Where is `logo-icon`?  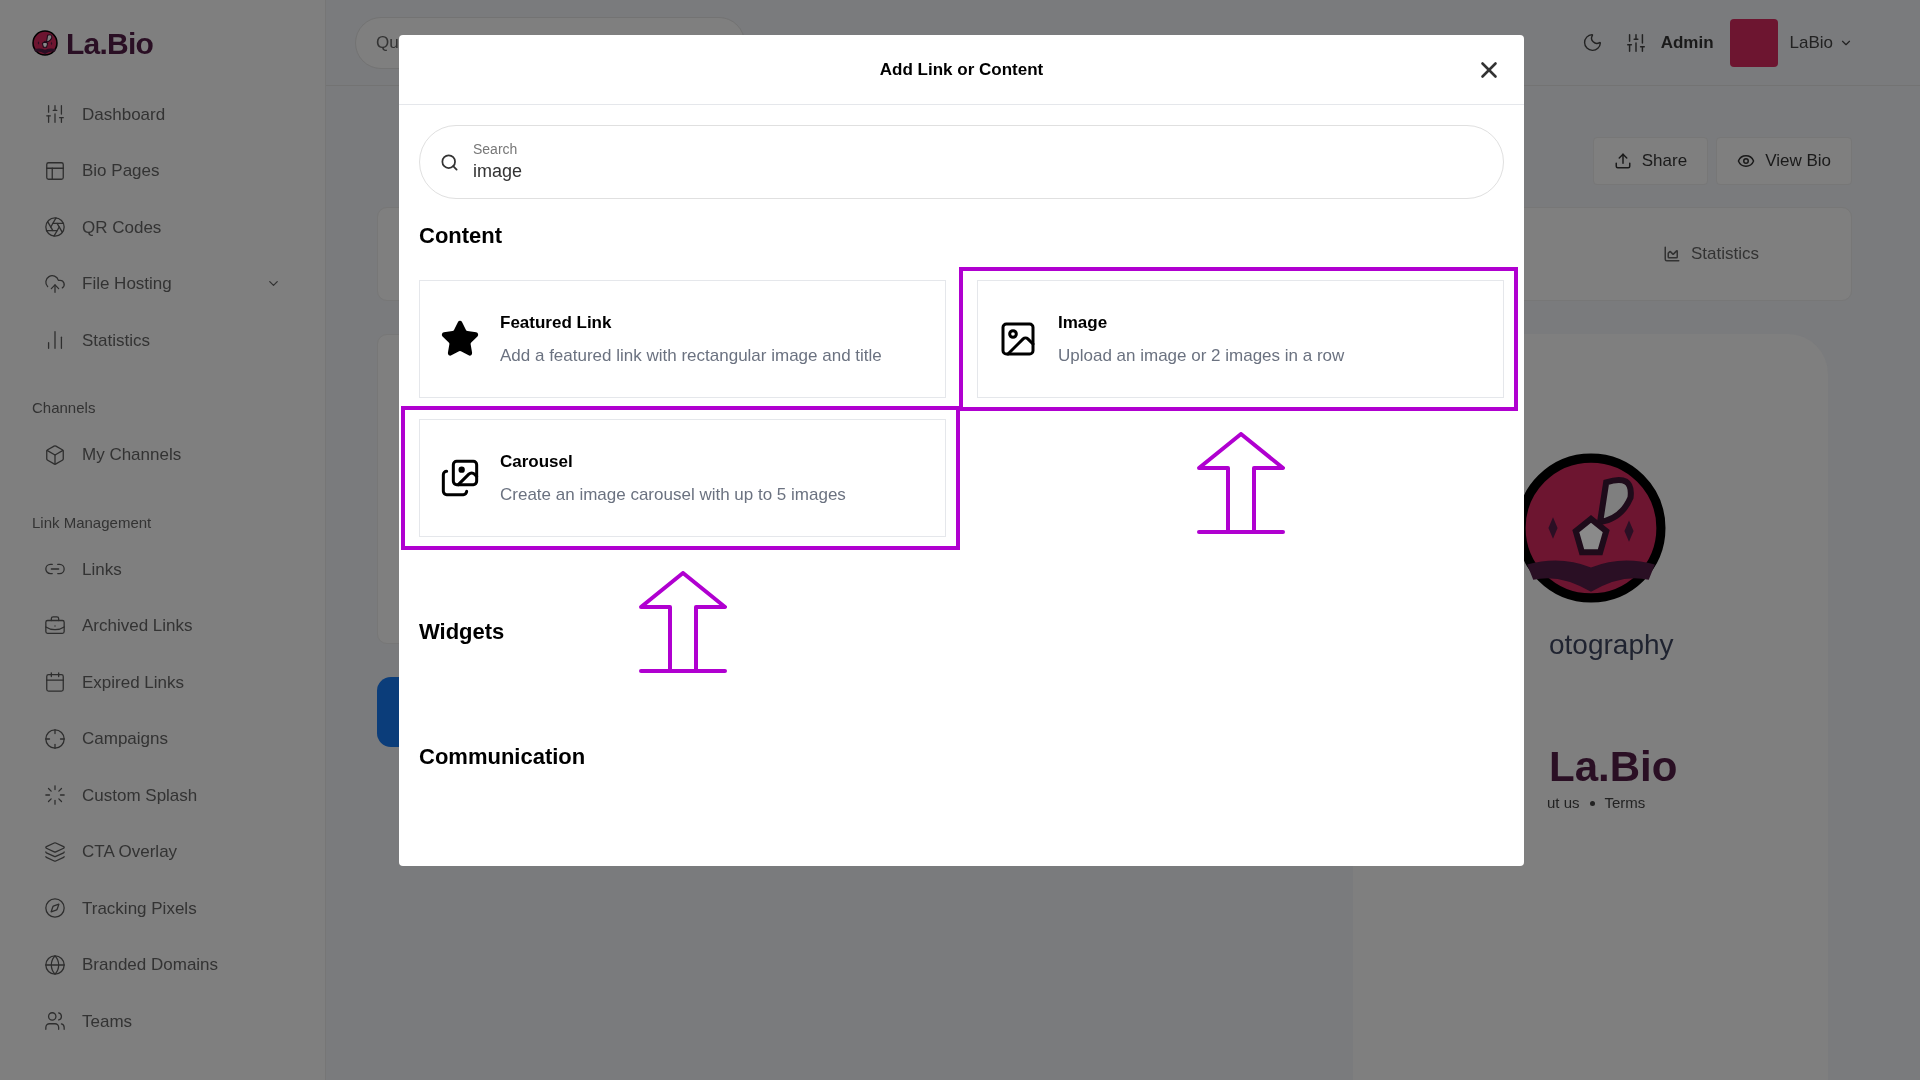
logo-icon is located at coordinates (45, 43).